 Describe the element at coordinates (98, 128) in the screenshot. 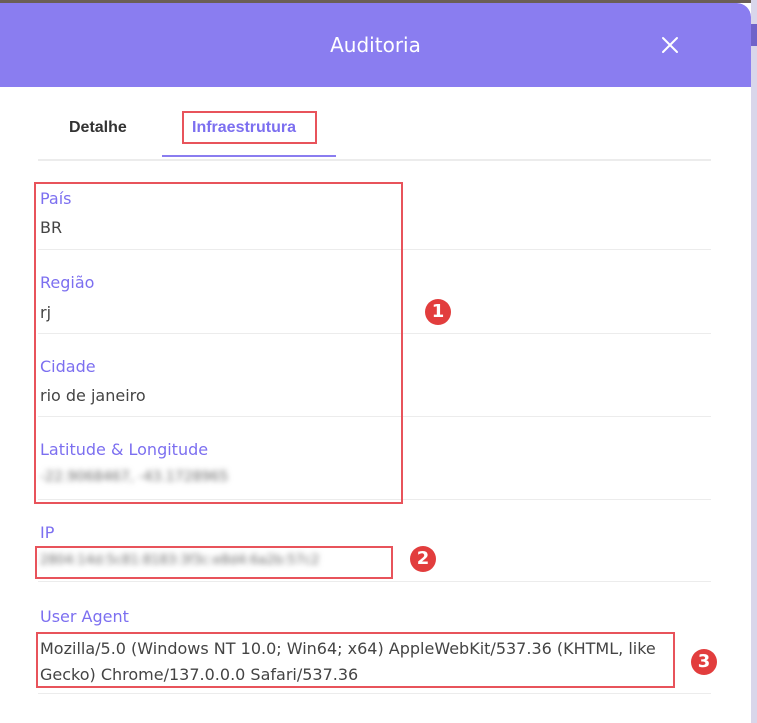

I see `tab-detalhe: Detalhe` at that location.